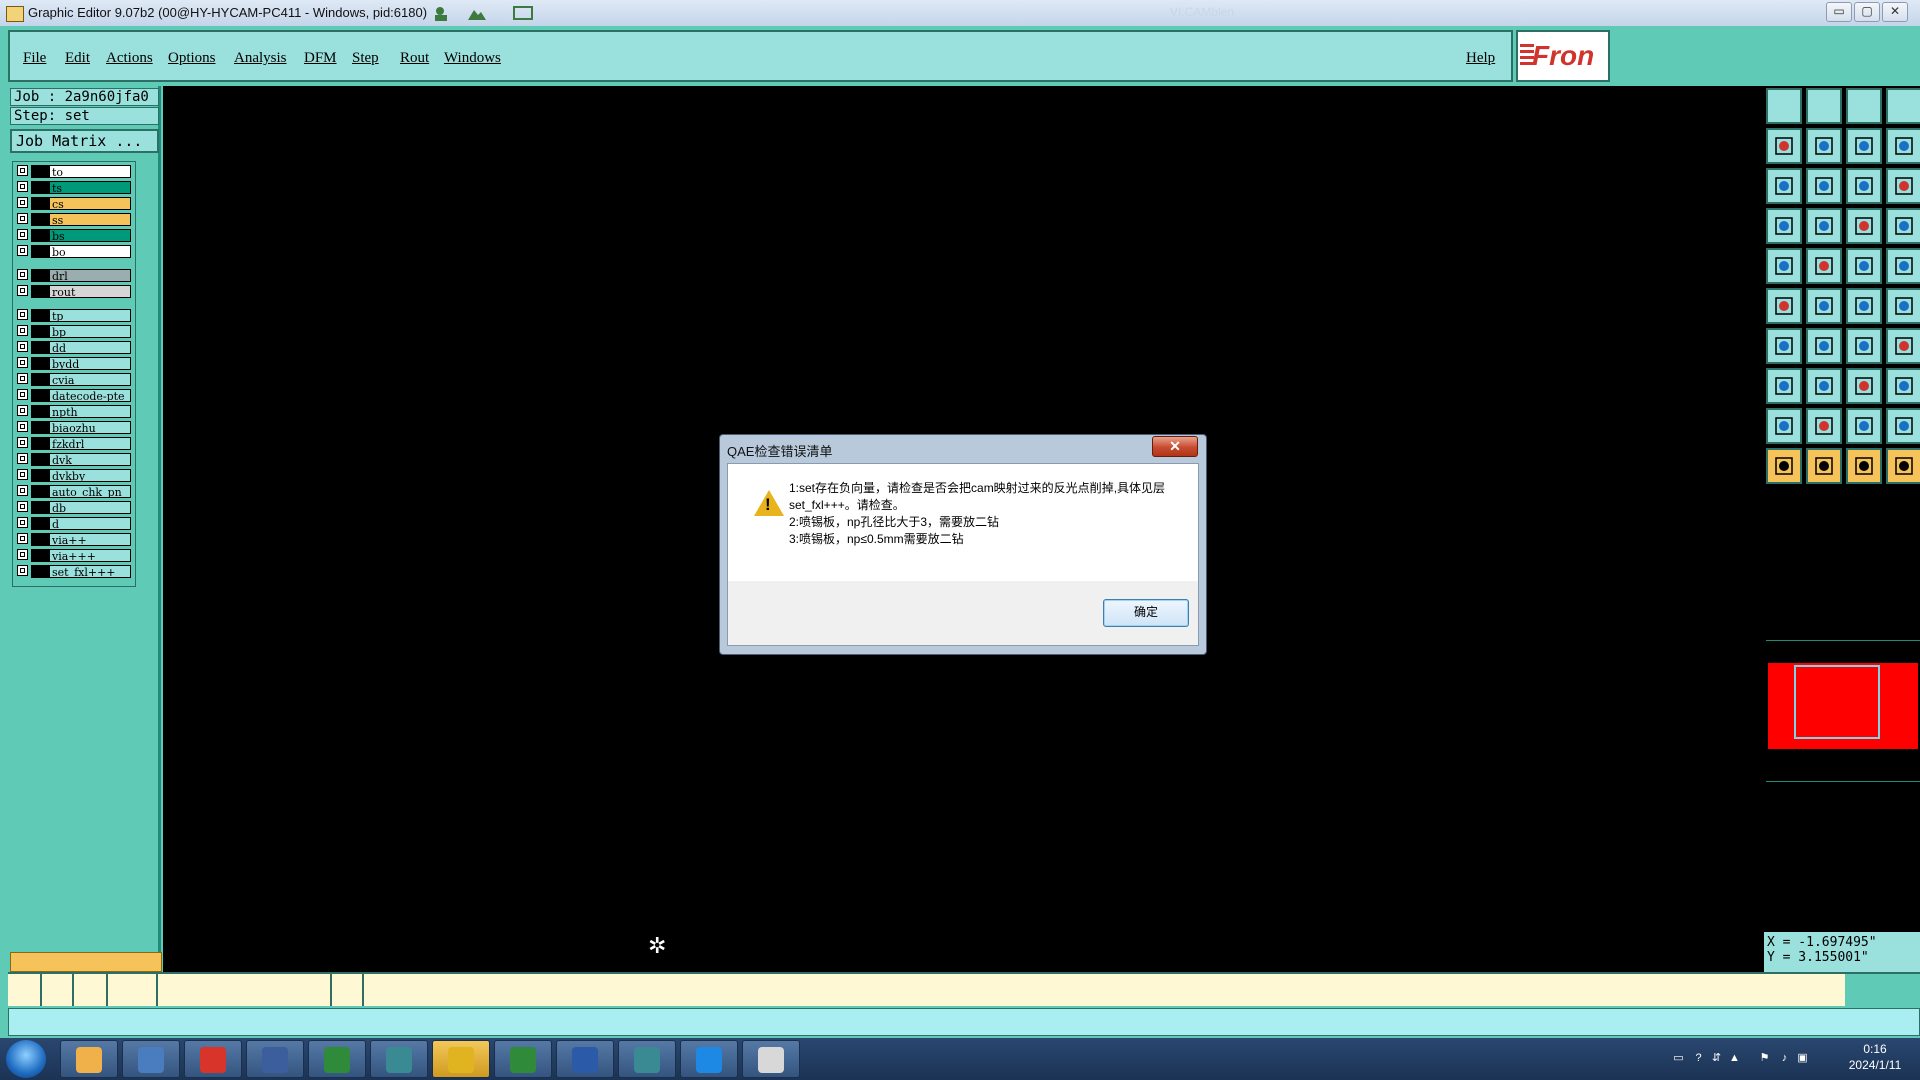  Describe the element at coordinates (320, 58) in the screenshot. I see `menu-dfm: DFM` at that location.